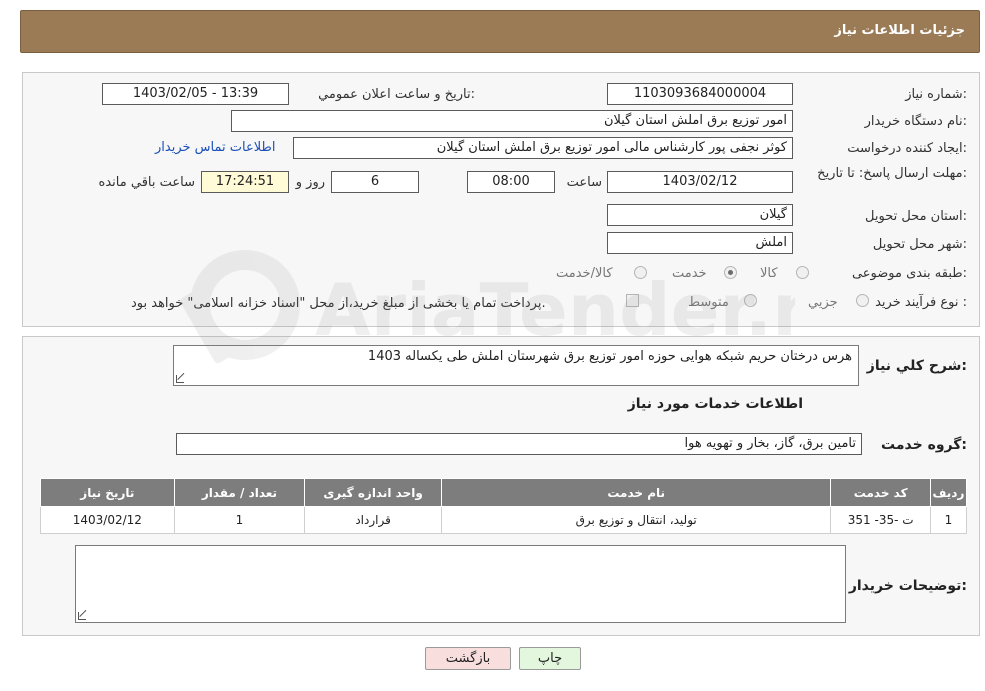 Image resolution: width=985 pixels, height=691 pixels. I want to click on process-jozi-label: جزيي, so click(823, 302).